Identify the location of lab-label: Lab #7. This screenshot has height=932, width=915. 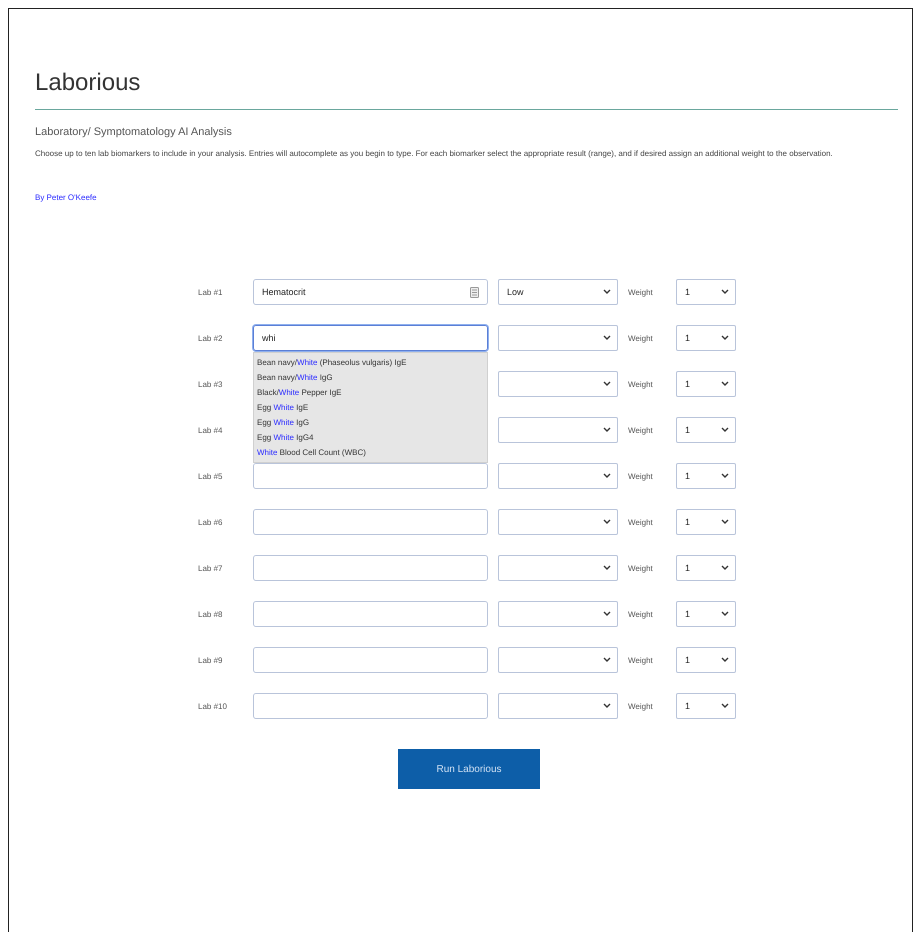
(211, 568).